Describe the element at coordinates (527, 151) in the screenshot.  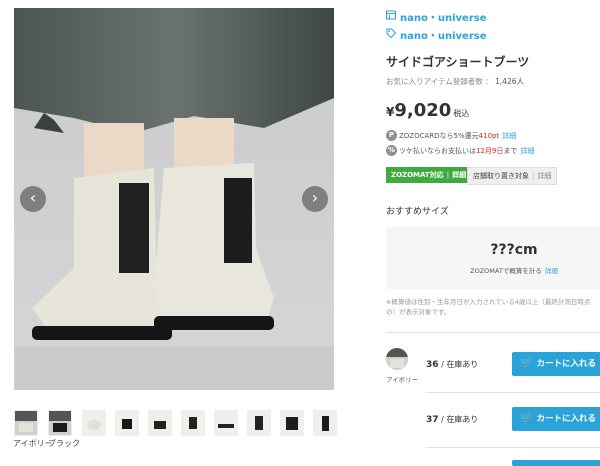
I see `tsuke-detail-link: 詳細` at that location.